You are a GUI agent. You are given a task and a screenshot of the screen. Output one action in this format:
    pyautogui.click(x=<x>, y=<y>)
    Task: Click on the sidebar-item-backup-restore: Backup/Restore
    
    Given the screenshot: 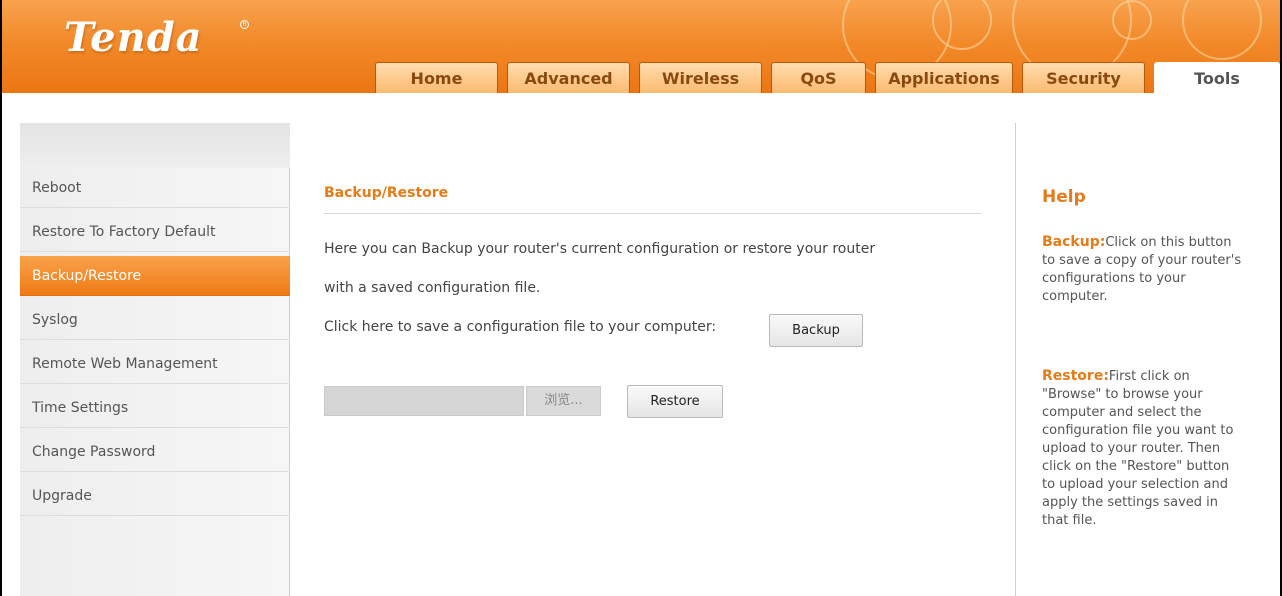 What is the action you would take?
    pyautogui.click(x=155, y=276)
    